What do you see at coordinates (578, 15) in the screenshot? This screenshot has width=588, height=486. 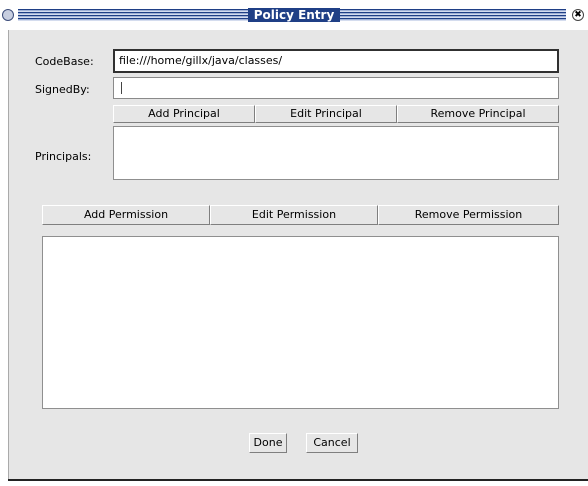 I see `close-icon: ✖` at bounding box center [578, 15].